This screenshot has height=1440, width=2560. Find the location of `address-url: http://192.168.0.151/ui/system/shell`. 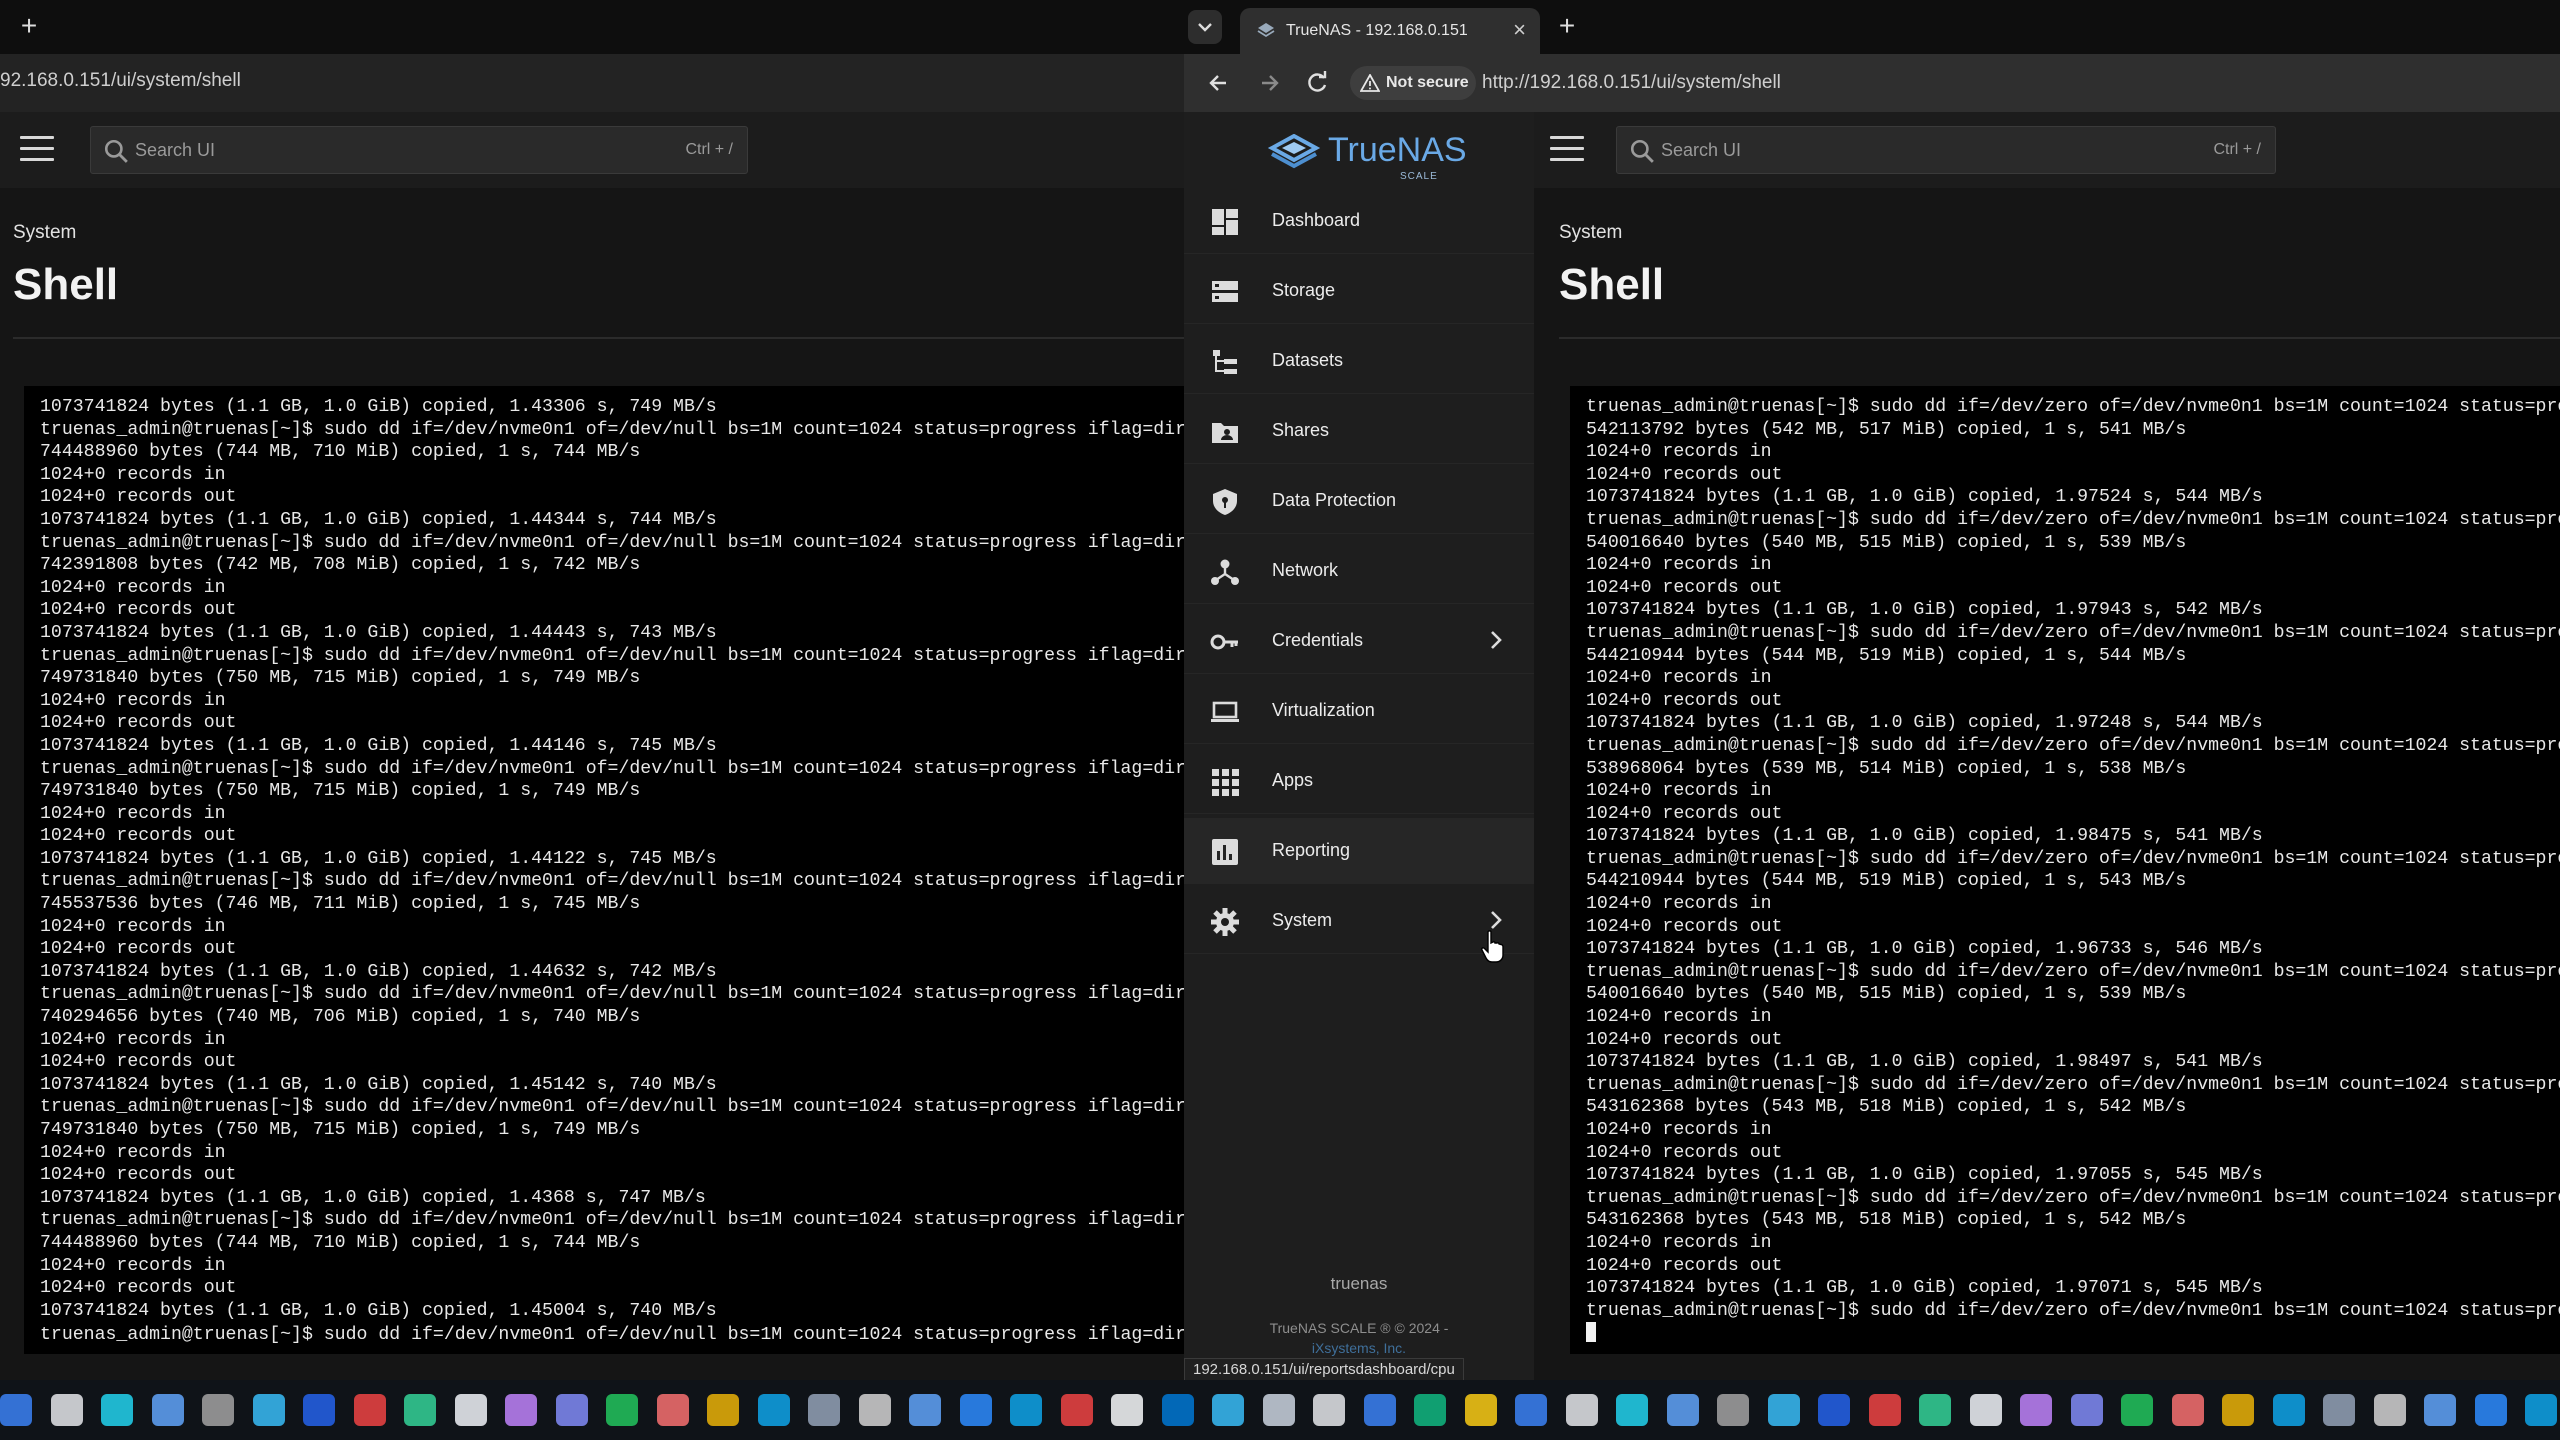

address-url: http://192.168.0.151/ui/system/shell is located at coordinates (1631, 83).